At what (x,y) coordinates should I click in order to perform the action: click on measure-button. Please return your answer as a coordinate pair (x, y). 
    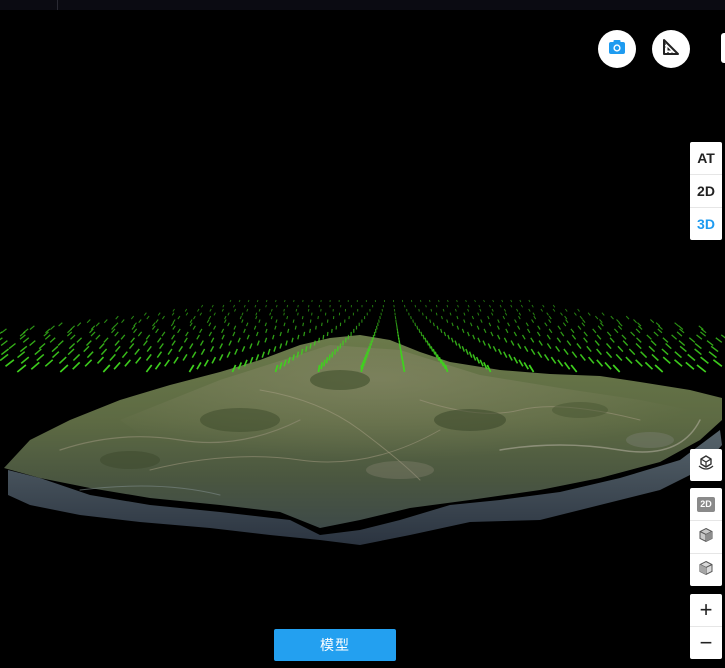
    Looking at the image, I should click on (671, 49).